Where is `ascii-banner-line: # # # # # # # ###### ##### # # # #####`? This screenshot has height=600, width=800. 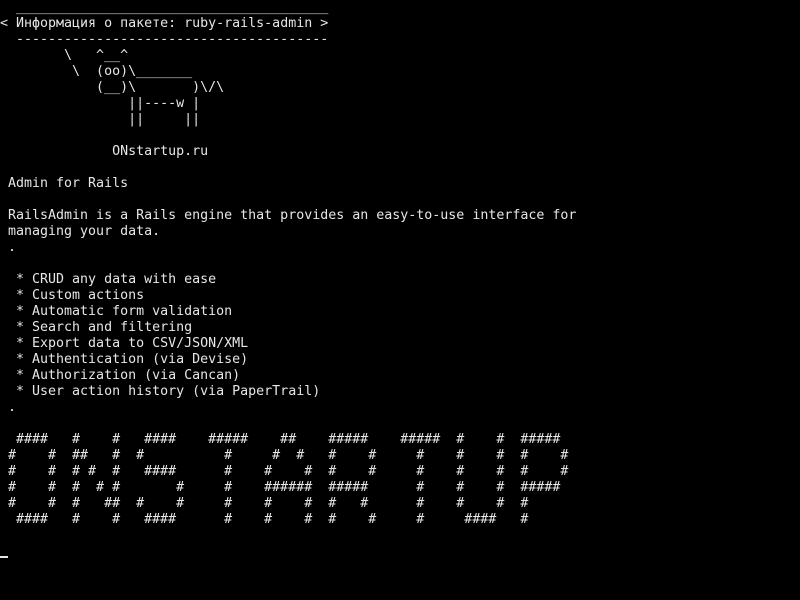 ascii-banner-line: # # # # # # # ###### ##### # # # ##### is located at coordinates (284, 487).